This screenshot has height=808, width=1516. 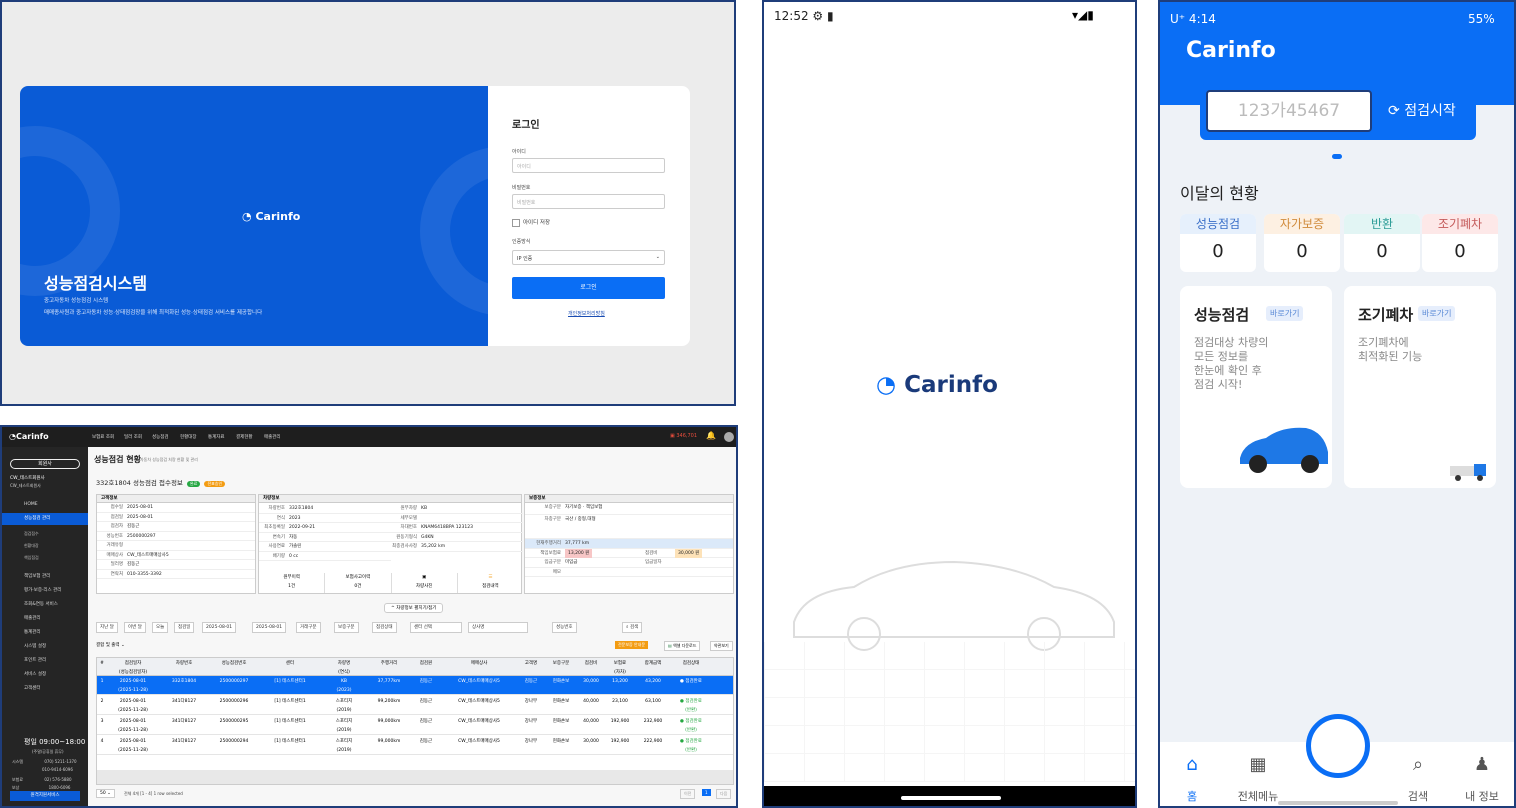 What do you see at coordinates (45, 675) in the screenshot?
I see `sidebar-item: 서비스 설정` at bounding box center [45, 675].